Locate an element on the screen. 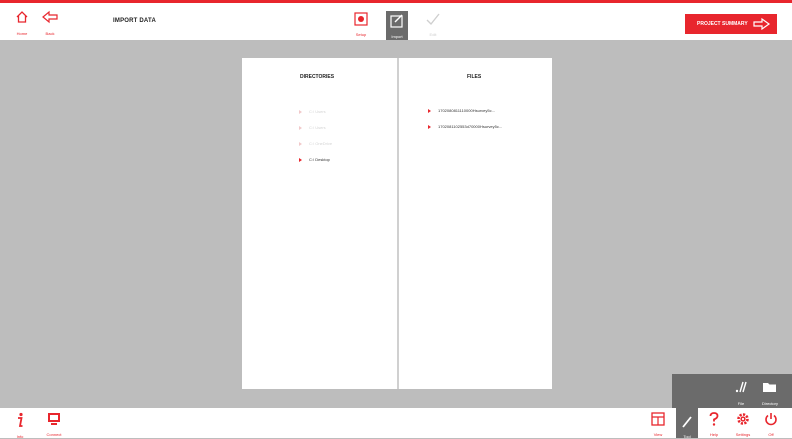 The width and height of the screenshot is (792, 439). view-icon is located at coordinates (658, 419).